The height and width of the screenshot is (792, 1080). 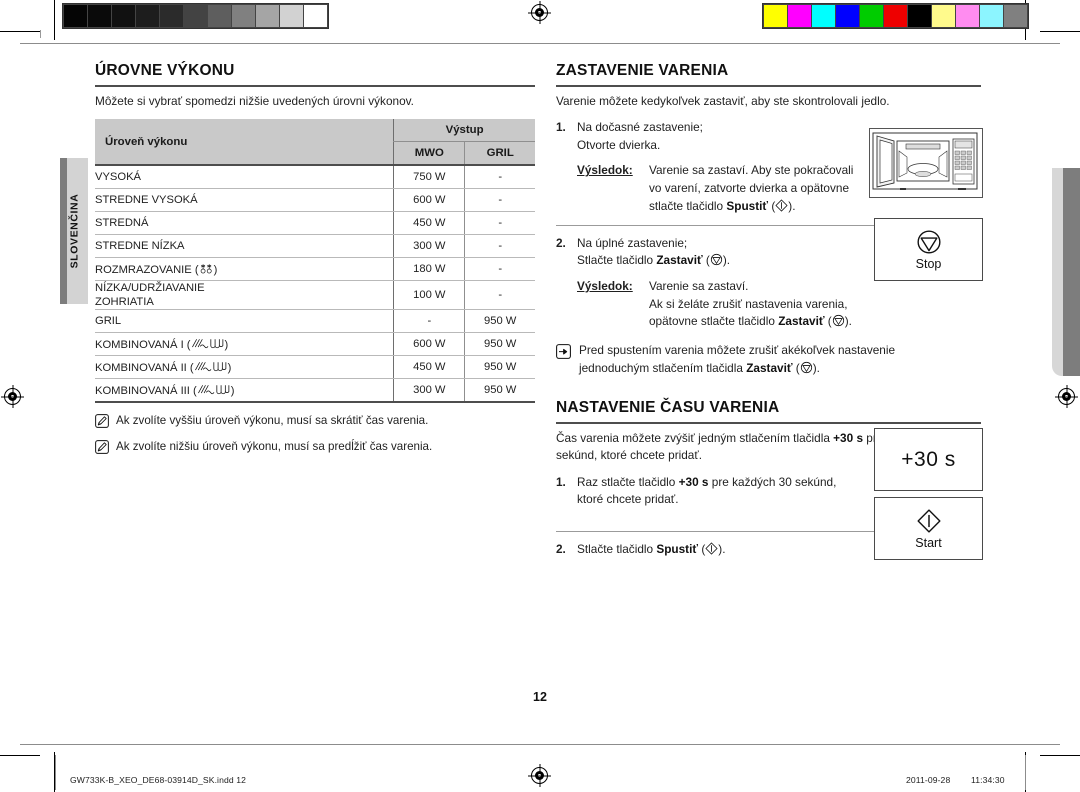 What do you see at coordinates (815, 207) in the screenshot?
I see `stop-step-1-result-line3: stlačte tlačidlo Spustiť ().` at bounding box center [815, 207].